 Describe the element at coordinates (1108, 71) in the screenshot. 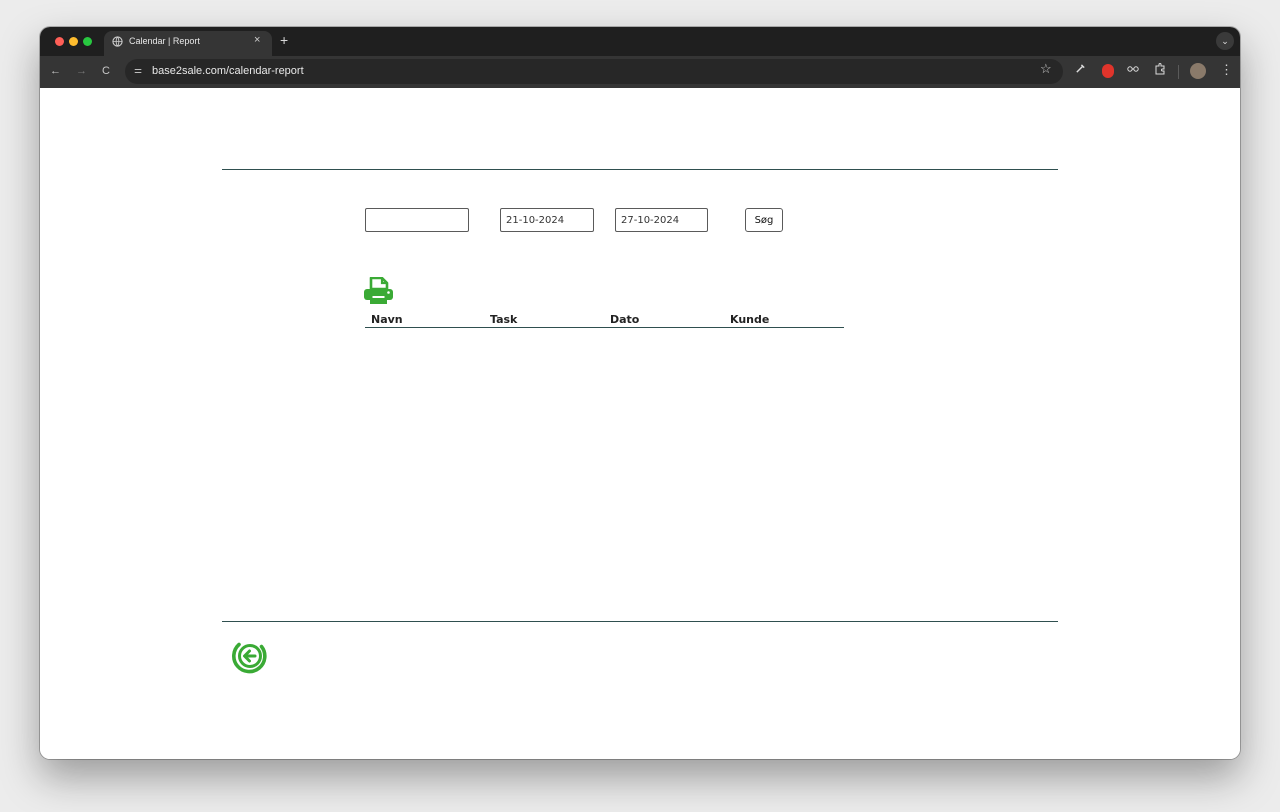

I see `shield-extension-icon` at that location.